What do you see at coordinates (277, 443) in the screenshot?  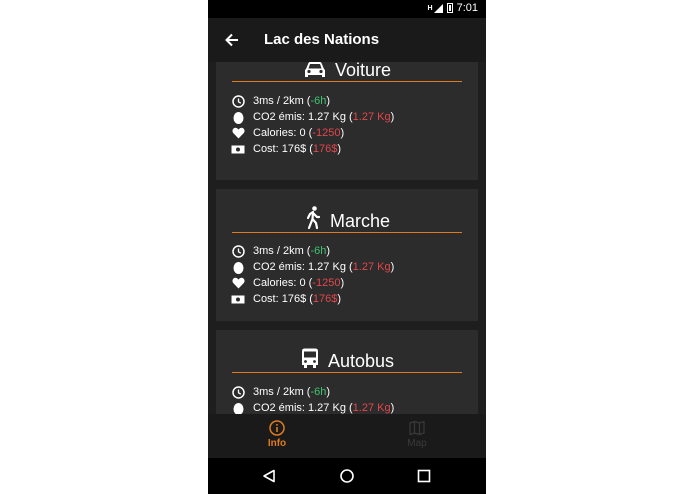 I see `tab-info-label: Info` at bounding box center [277, 443].